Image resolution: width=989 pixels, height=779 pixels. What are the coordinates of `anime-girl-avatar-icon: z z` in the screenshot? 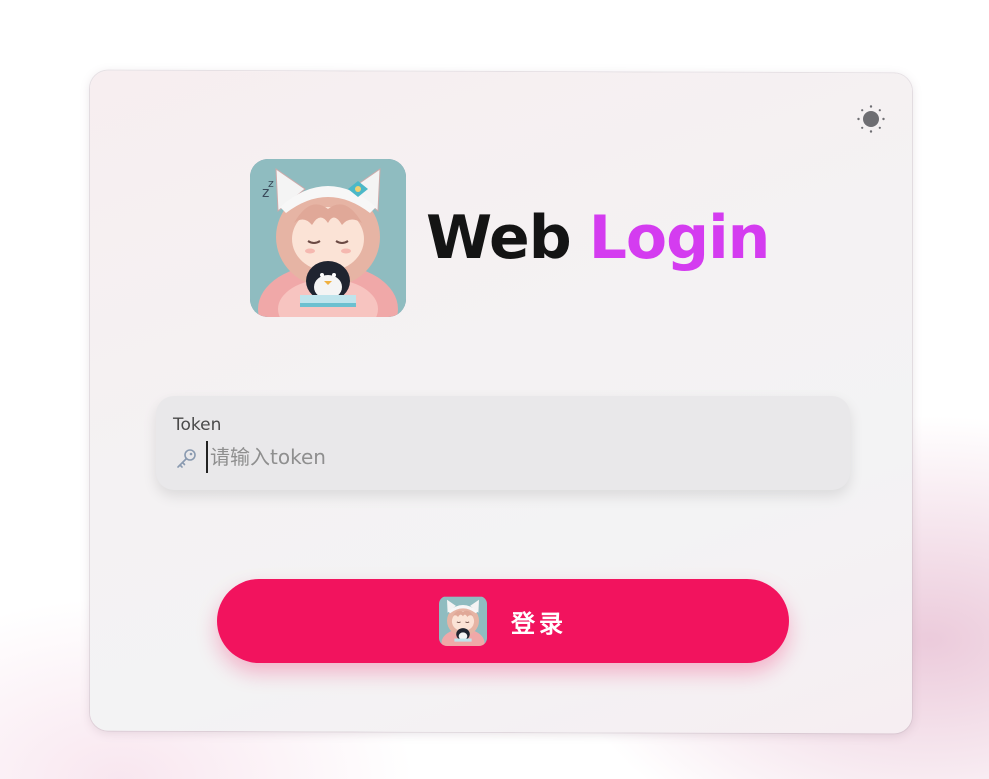 It's located at (328, 238).